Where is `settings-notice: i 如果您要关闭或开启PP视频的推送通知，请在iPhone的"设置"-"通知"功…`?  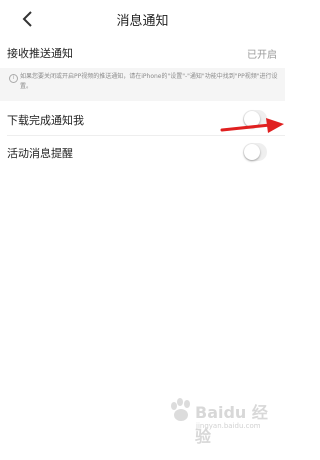 settings-notice: i 如果您要关闭或开启PP视频的推送通知，请在iPhone的"设置"-"通知"功… is located at coordinates (142, 84).